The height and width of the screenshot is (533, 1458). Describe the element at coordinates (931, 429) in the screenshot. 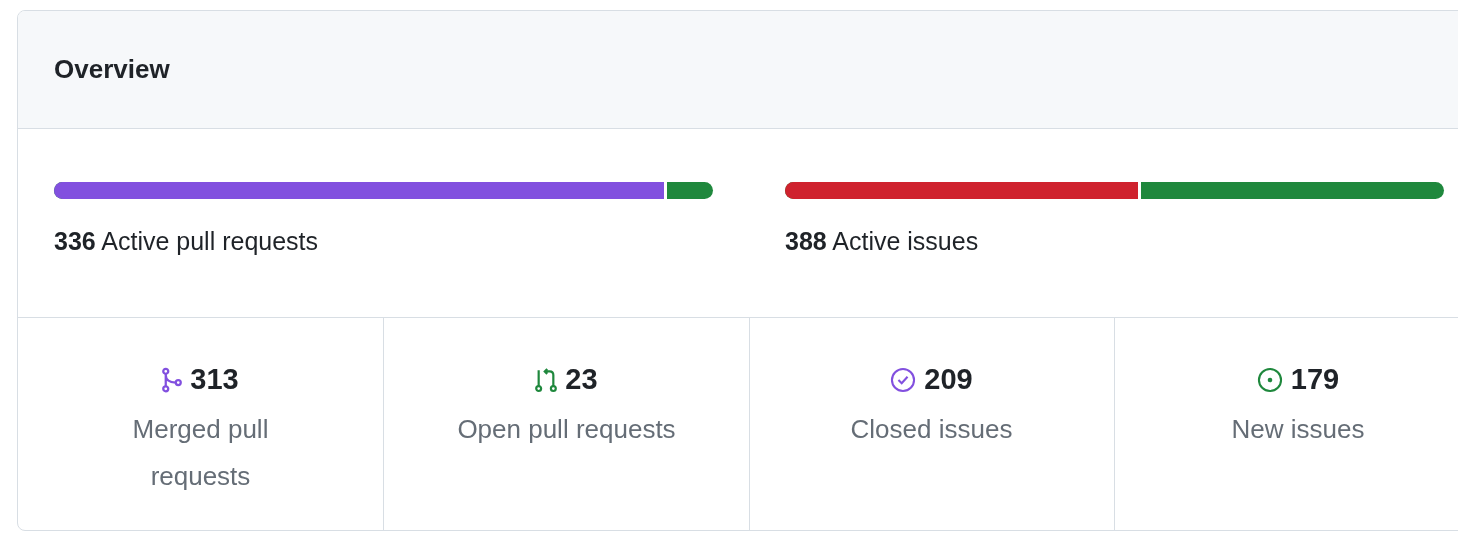

I see `stat-label: Closed issues` at that location.